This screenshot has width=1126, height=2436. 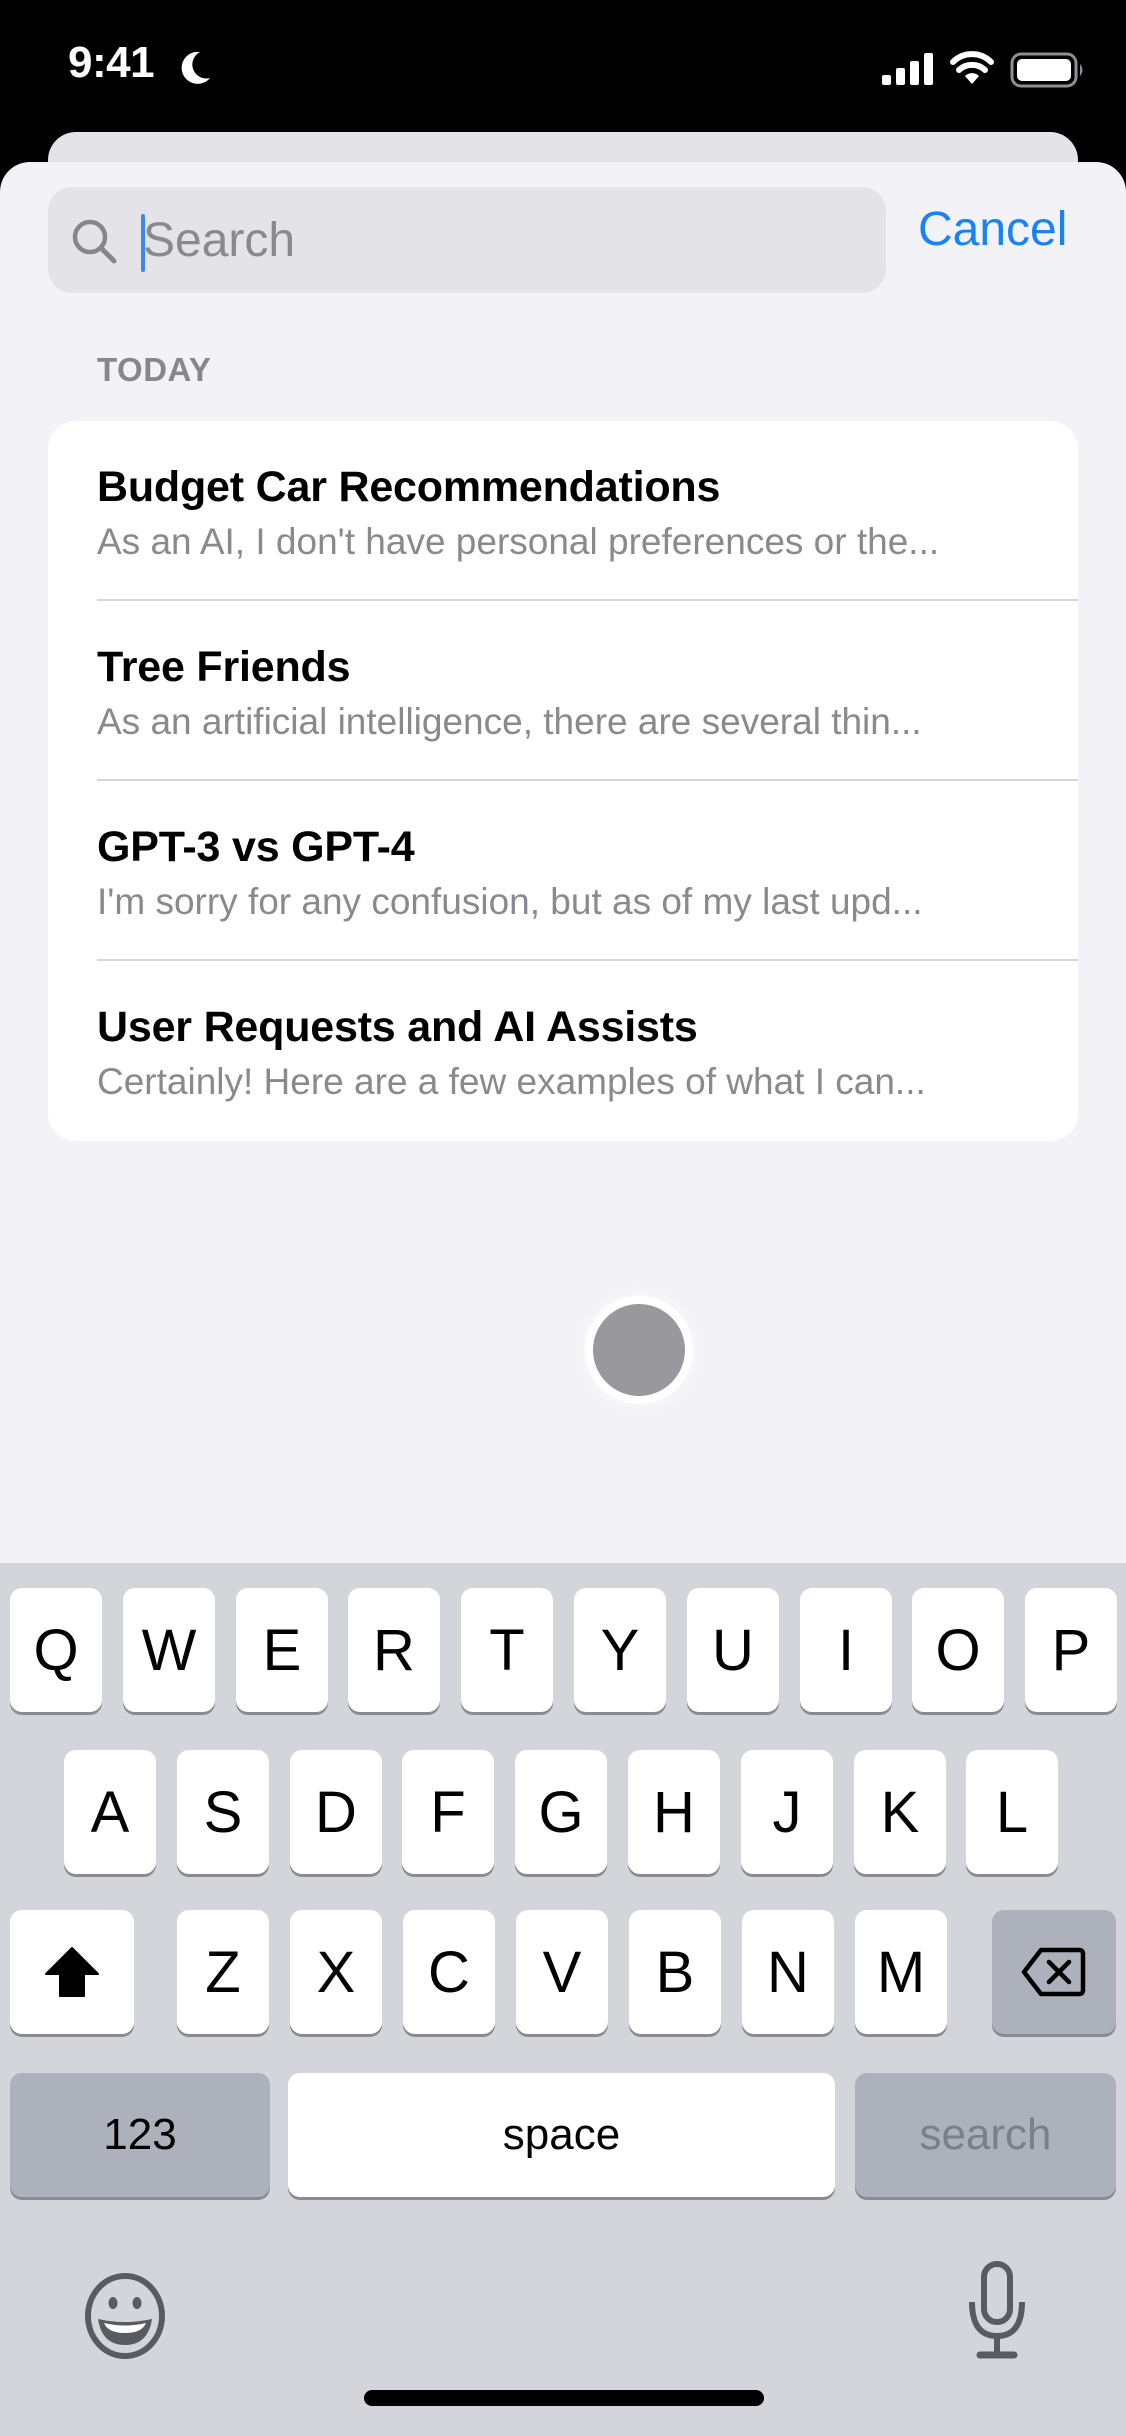 What do you see at coordinates (110, 1812) in the screenshot?
I see `key-a: A` at bounding box center [110, 1812].